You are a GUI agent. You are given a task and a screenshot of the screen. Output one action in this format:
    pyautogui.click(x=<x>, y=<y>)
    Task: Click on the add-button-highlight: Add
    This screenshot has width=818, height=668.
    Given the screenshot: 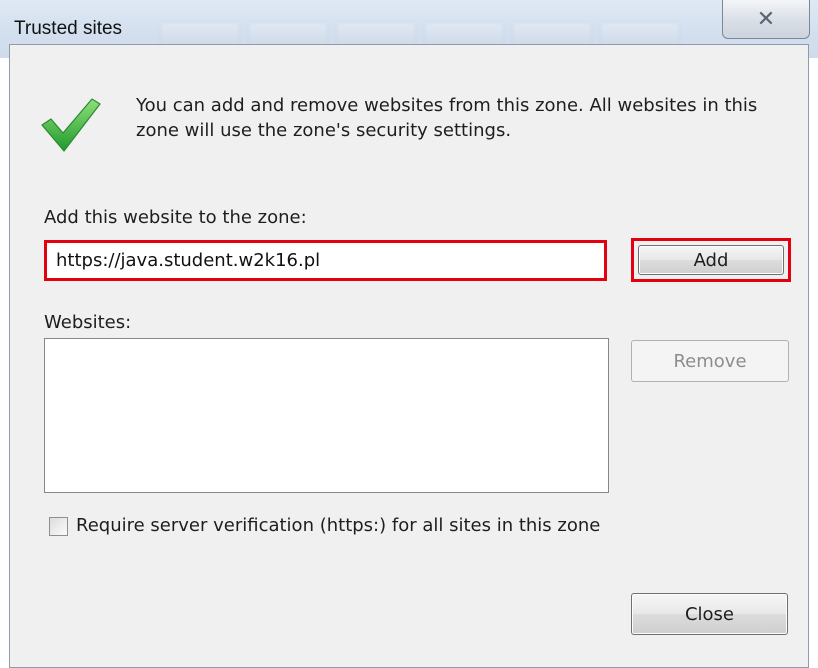 What is the action you would take?
    pyautogui.click(x=711, y=260)
    